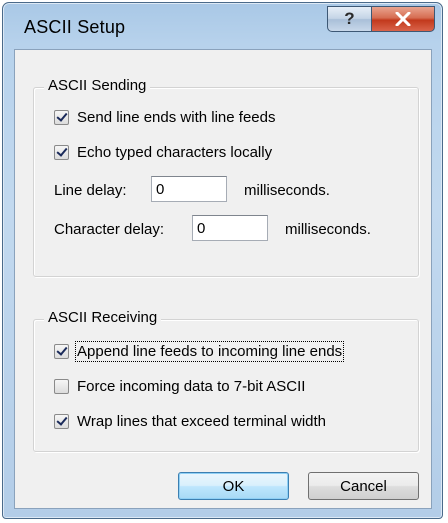 The width and height of the screenshot is (448, 523). What do you see at coordinates (103, 317) in the screenshot?
I see `ascii-receiving-legend: ASCII Receiving` at bounding box center [103, 317].